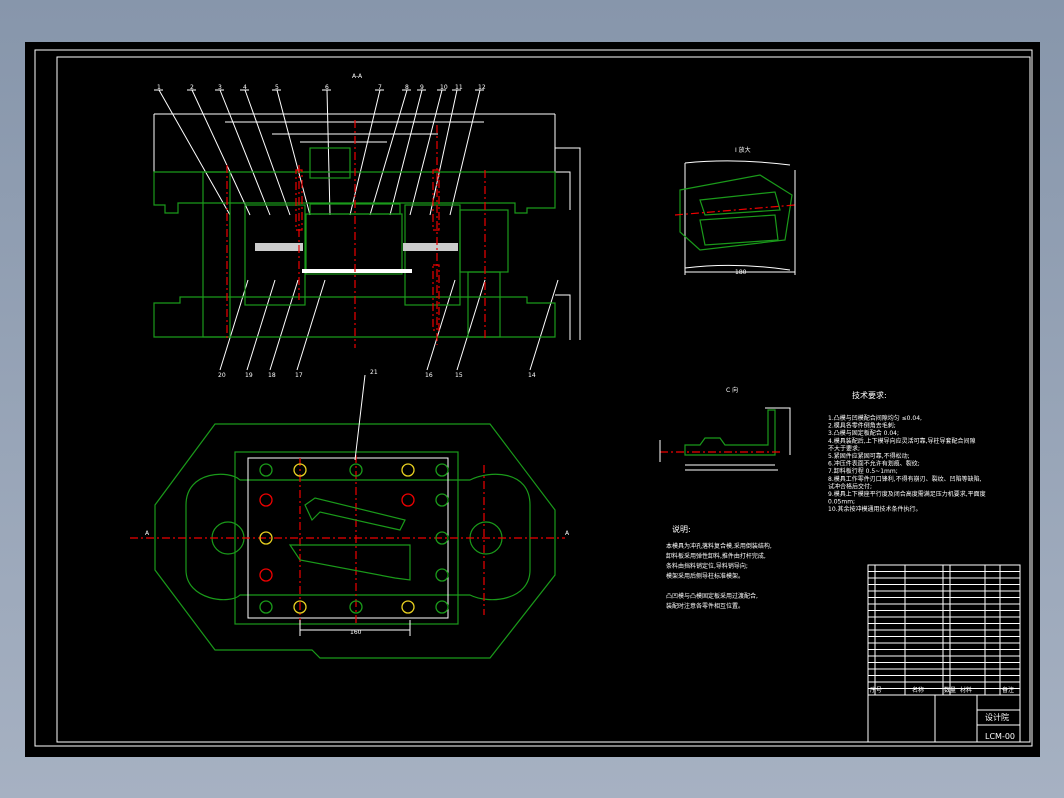 Image resolution: width=1064 pixels, height=798 pixels. Describe the element at coordinates (732, 390) in the screenshot. I see `detail-c-title: C 向` at that location.